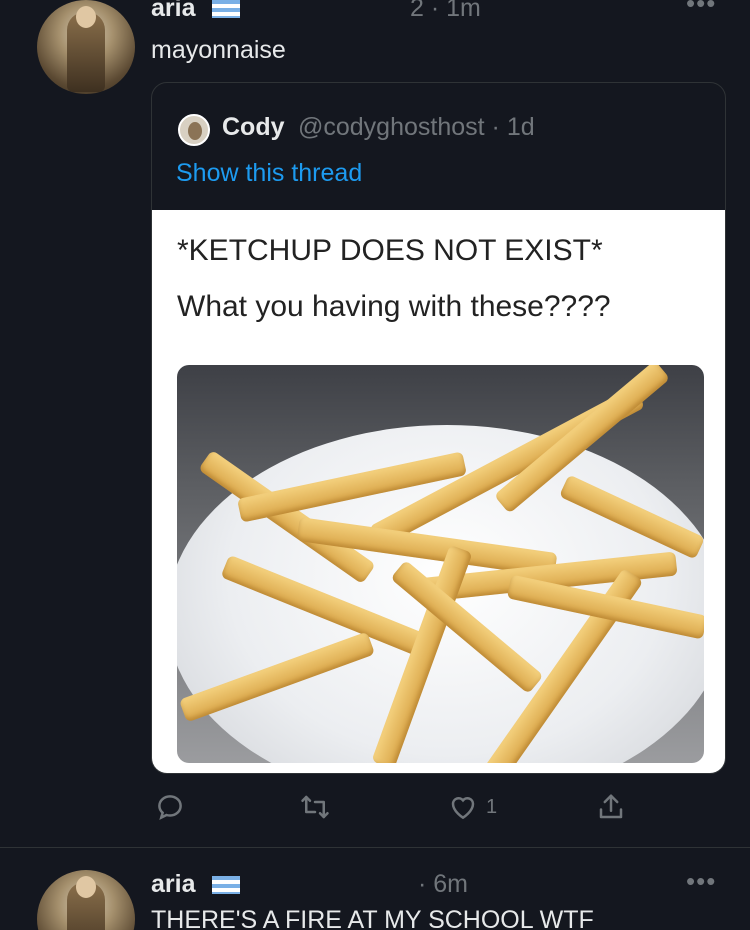 The width and height of the screenshot is (750, 930). What do you see at coordinates (394, 306) in the screenshot?
I see `meme-caption-2: What you having with these????` at bounding box center [394, 306].